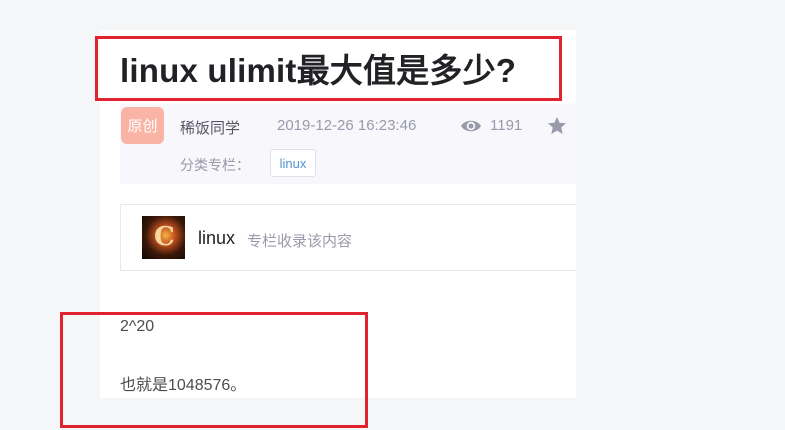 This screenshot has width=785, height=430. Describe the element at coordinates (293, 163) in the screenshot. I see `category-tag: linux` at that location.